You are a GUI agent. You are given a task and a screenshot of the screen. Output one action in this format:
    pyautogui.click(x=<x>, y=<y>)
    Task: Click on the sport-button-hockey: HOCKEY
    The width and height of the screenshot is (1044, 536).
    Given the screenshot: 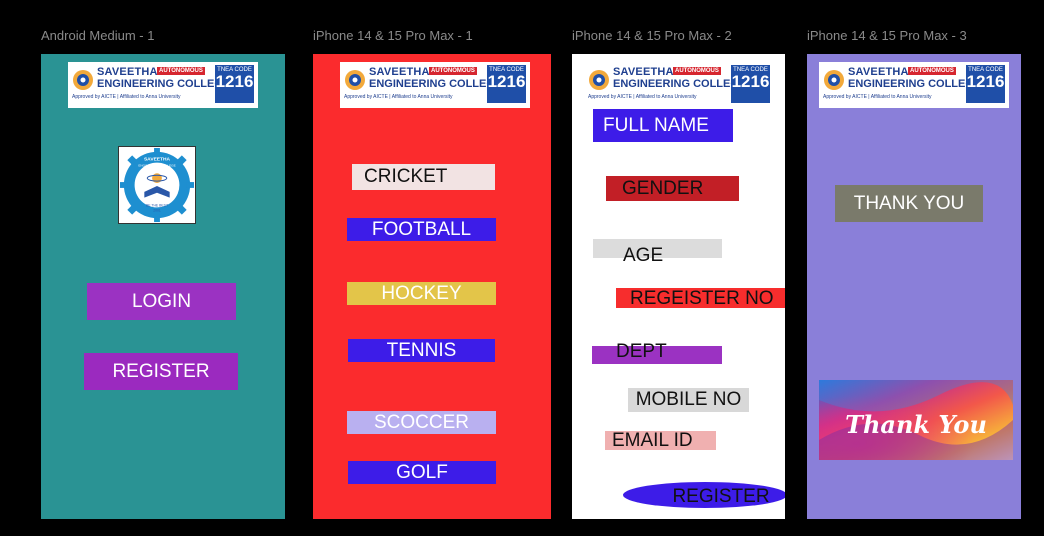 What is the action you would take?
    pyautogui.click(x=421, y=293)
    